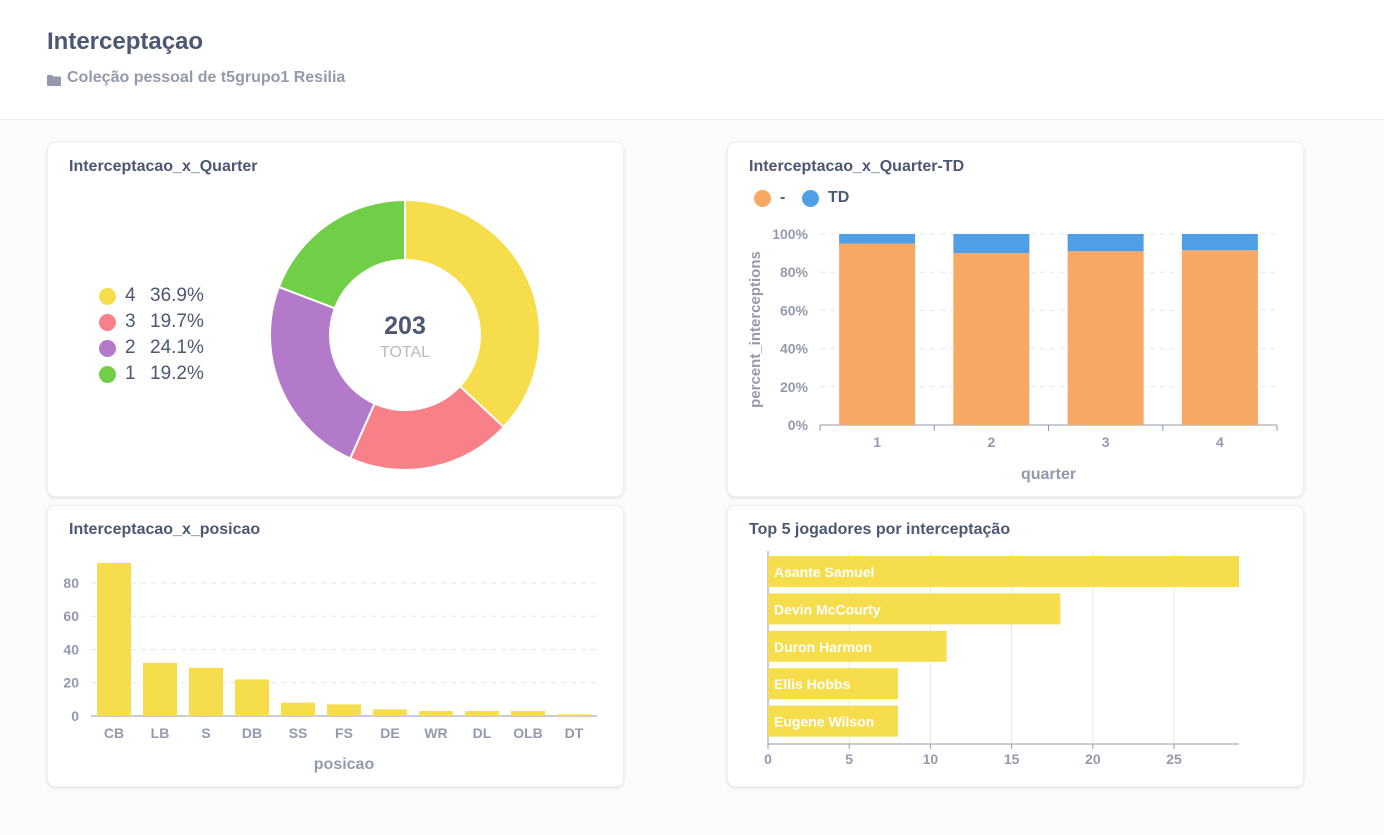  I want to click on x-tick-label: 10, so click(931, 759).